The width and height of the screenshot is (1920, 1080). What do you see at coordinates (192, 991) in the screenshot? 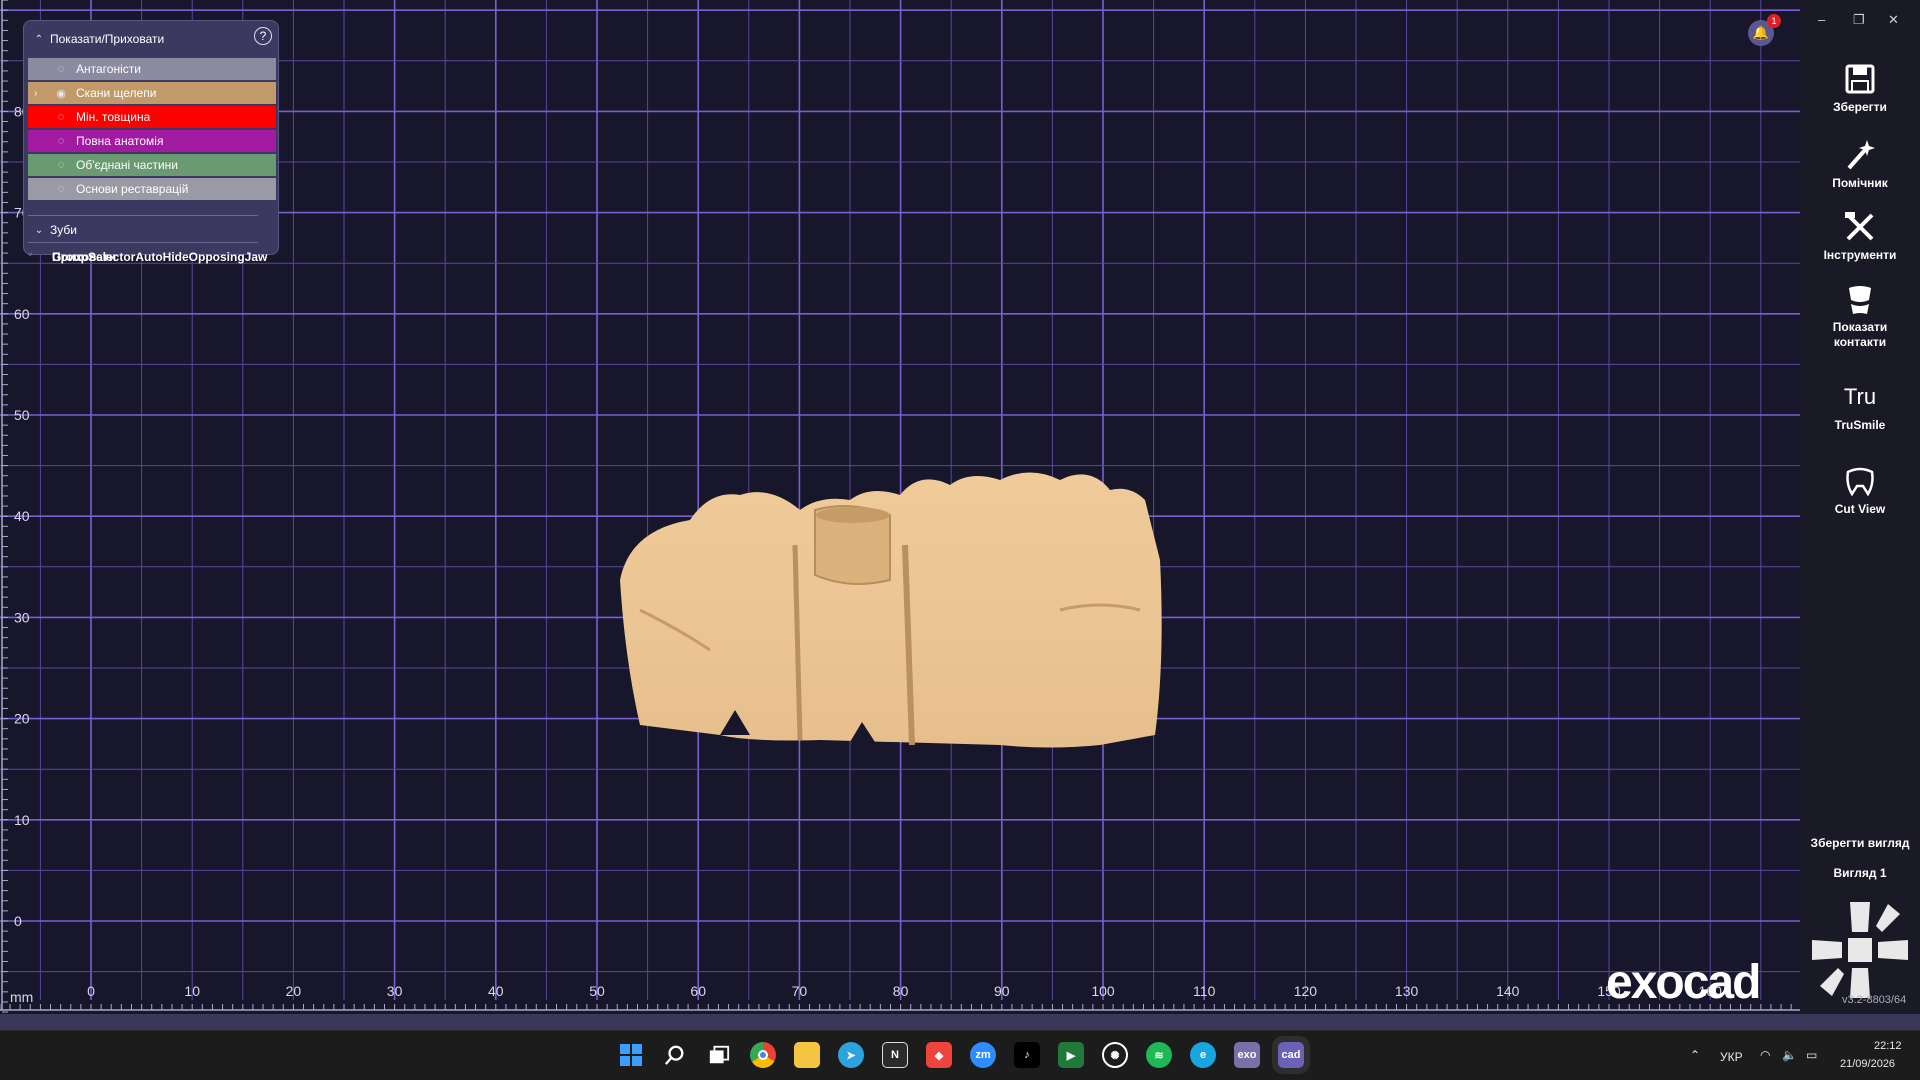
I see `x-tick-label: 10` at bounding box center [192, 991].